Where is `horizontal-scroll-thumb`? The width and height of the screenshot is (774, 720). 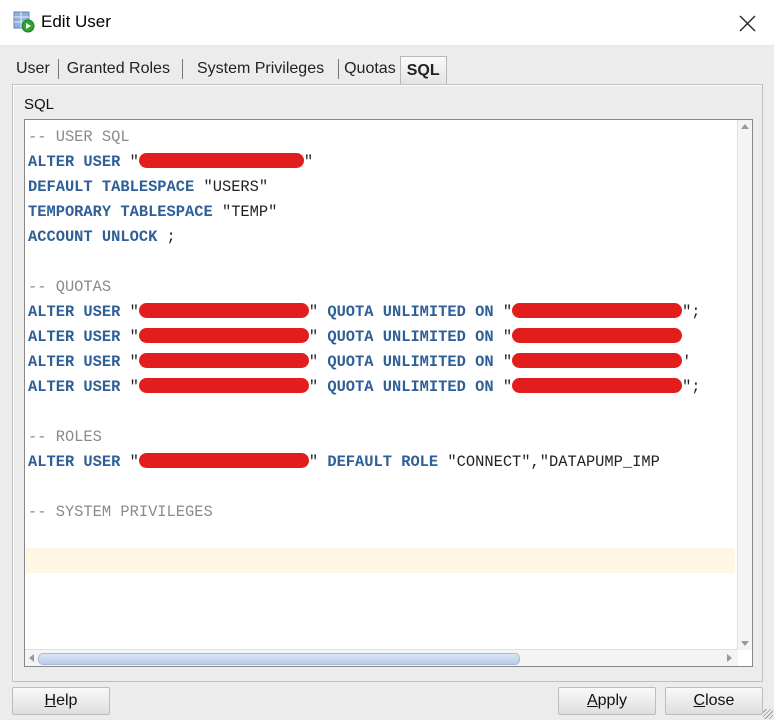 horizontal-scroll-thumb is located at coordinates (279, 659).